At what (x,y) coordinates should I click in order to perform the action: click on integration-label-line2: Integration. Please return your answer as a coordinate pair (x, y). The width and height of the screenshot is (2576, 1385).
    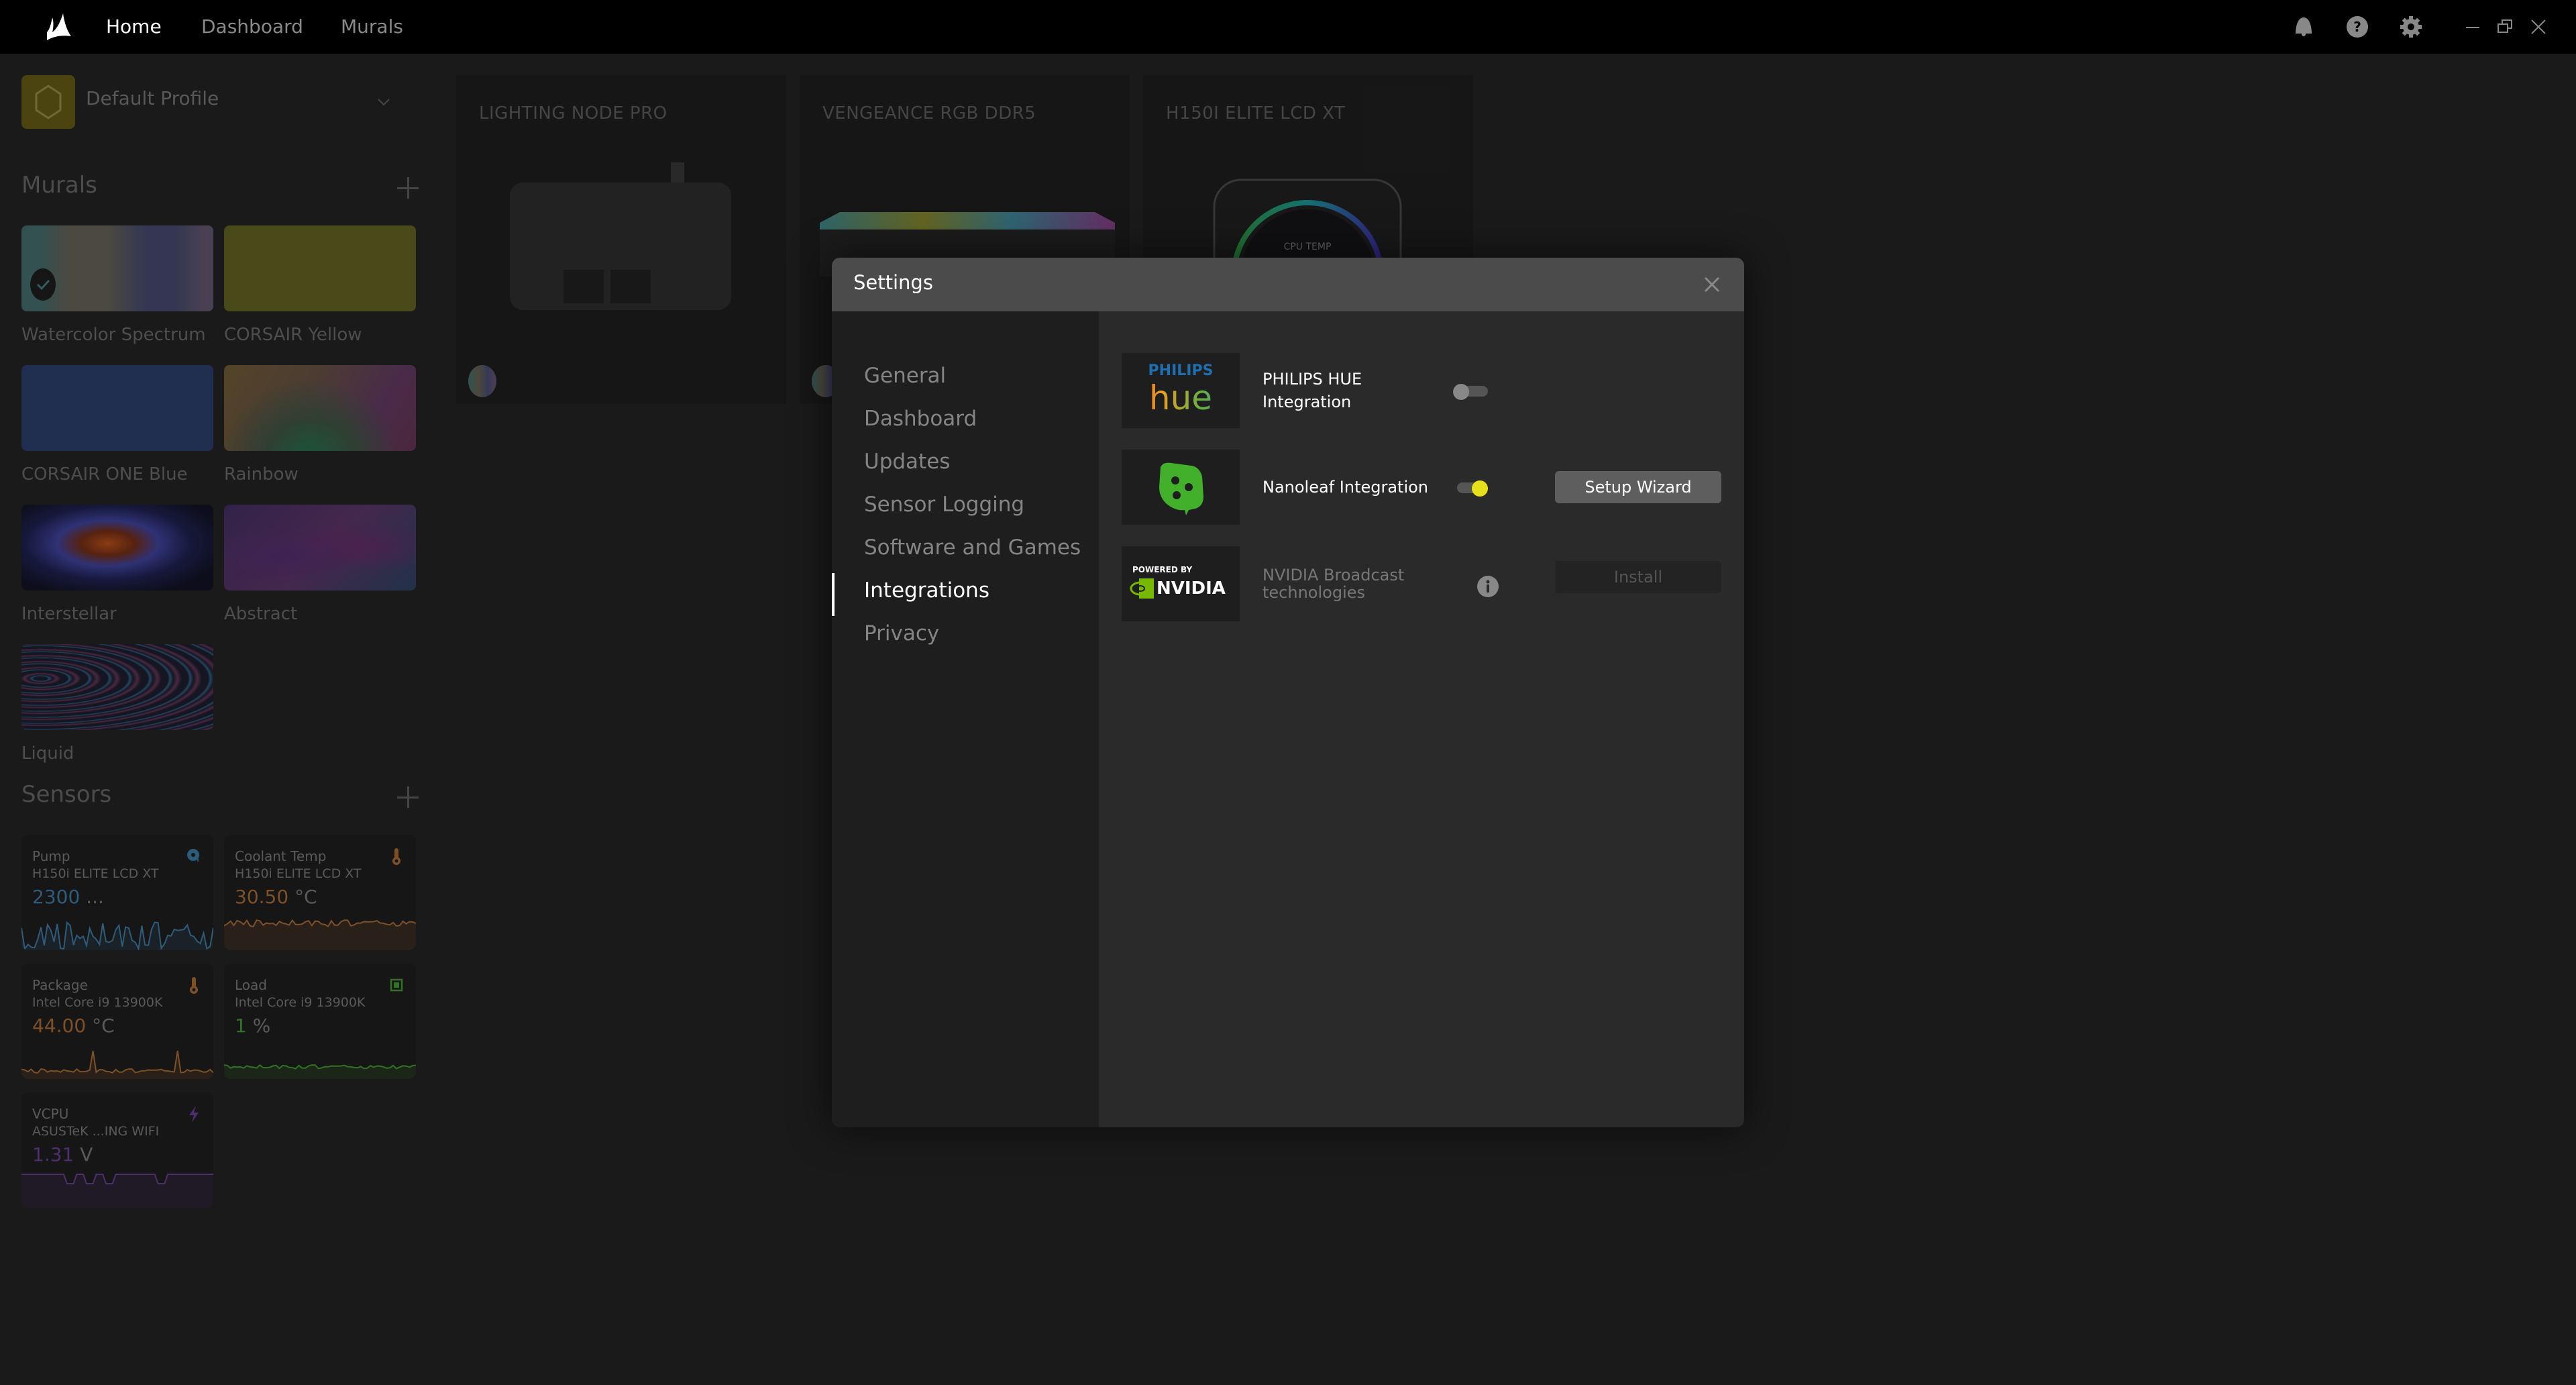
    Looking at the image, I should click on (1307, 402).